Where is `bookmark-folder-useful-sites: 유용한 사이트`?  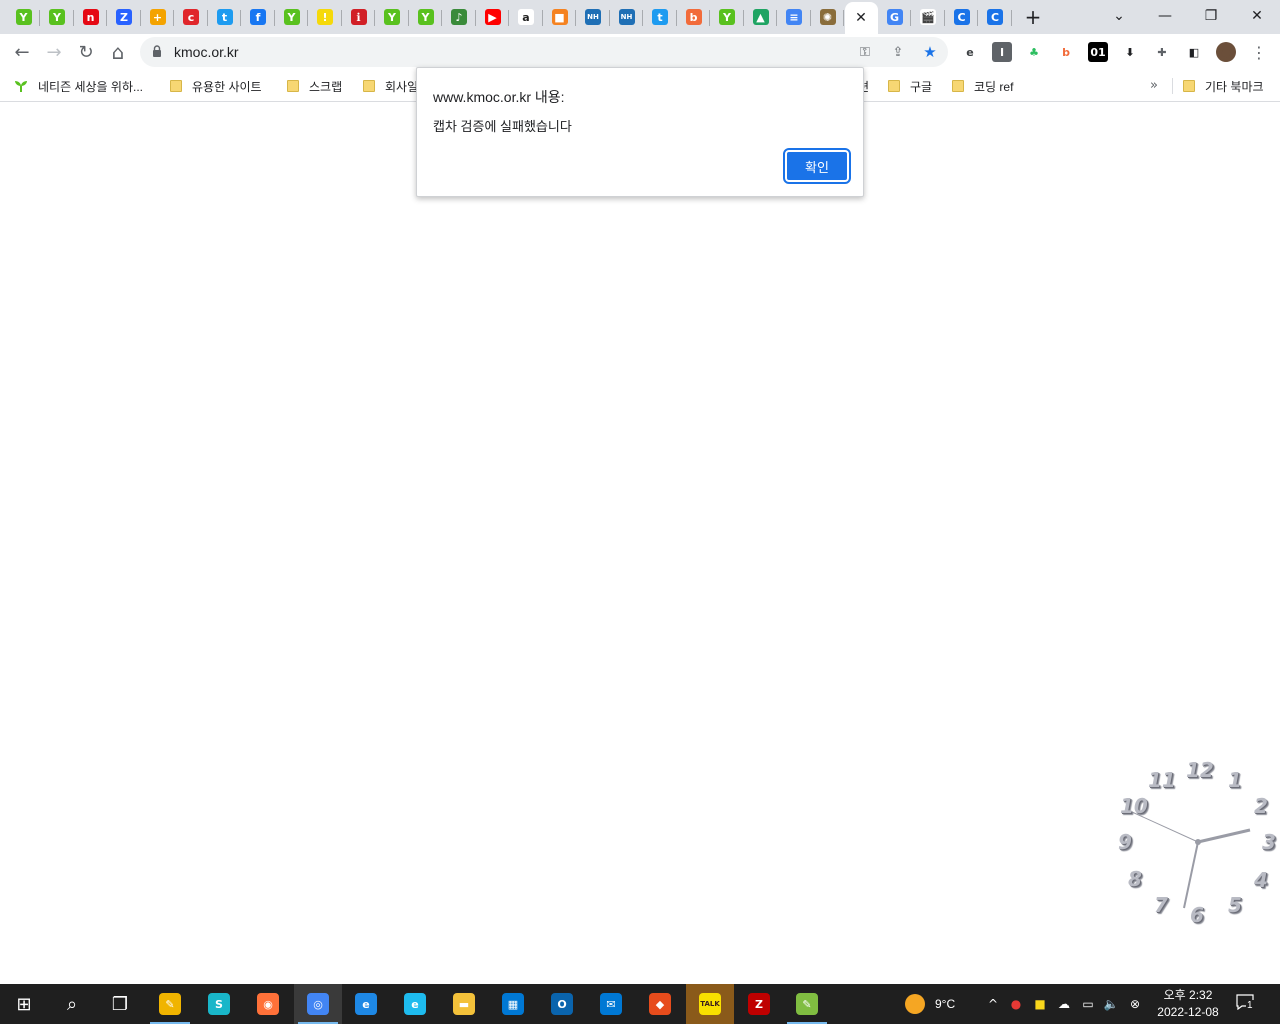 bookmark-folder-useful-sites: 유용한 사이트 is located at coordinates (216, 86).